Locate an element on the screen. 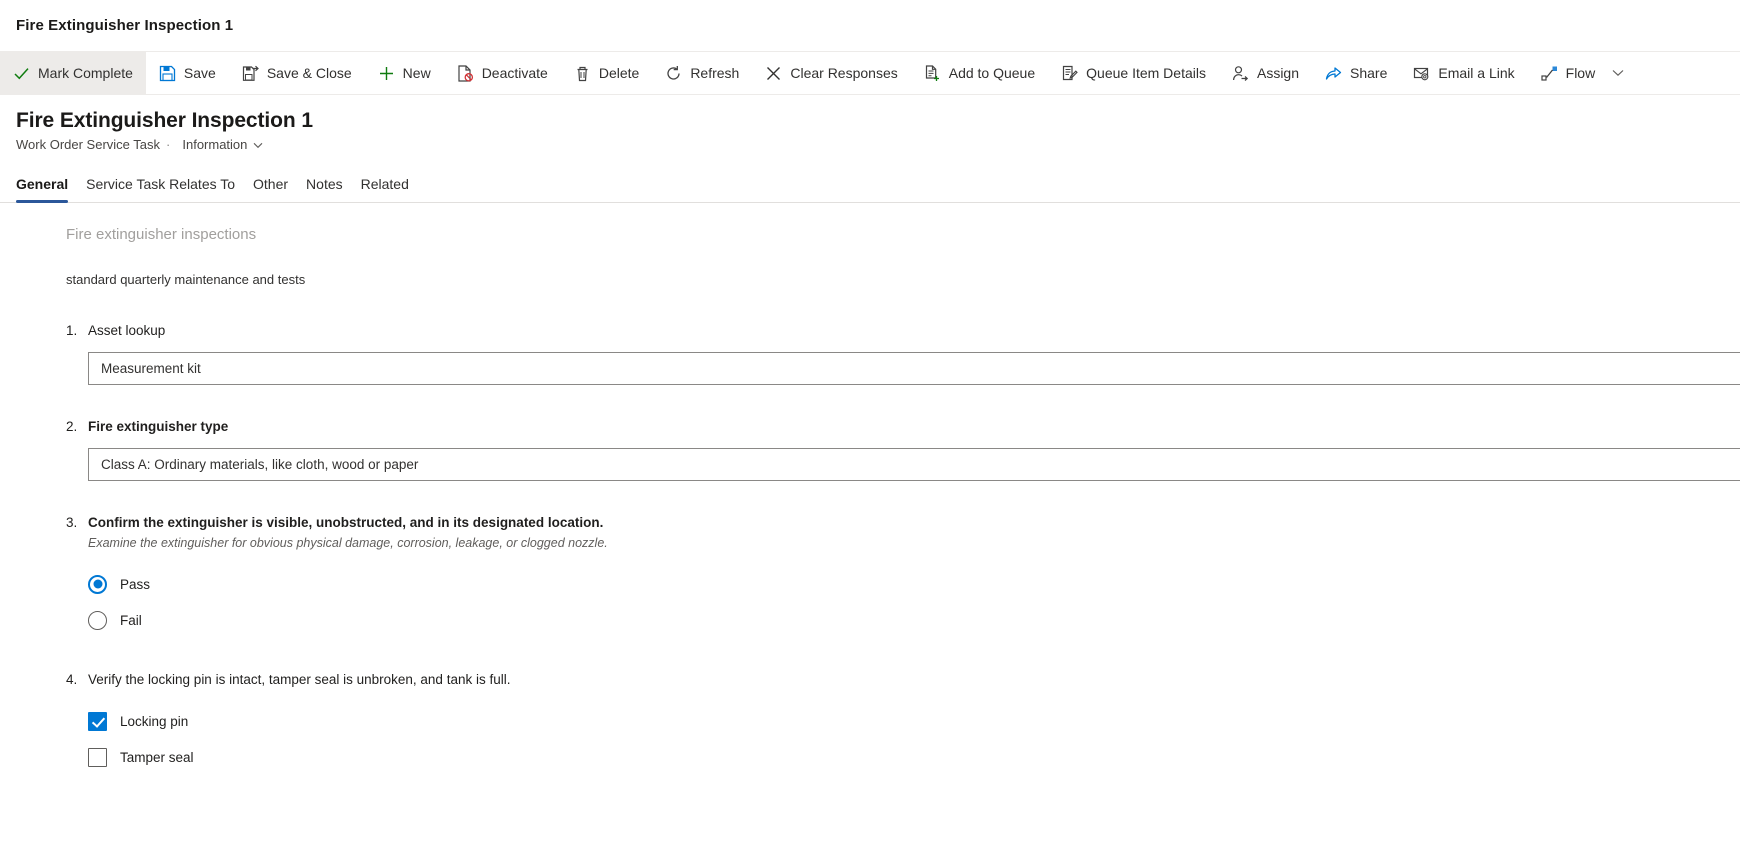  question-header: 1. Asset lookup is located at coordinates (903, 330).